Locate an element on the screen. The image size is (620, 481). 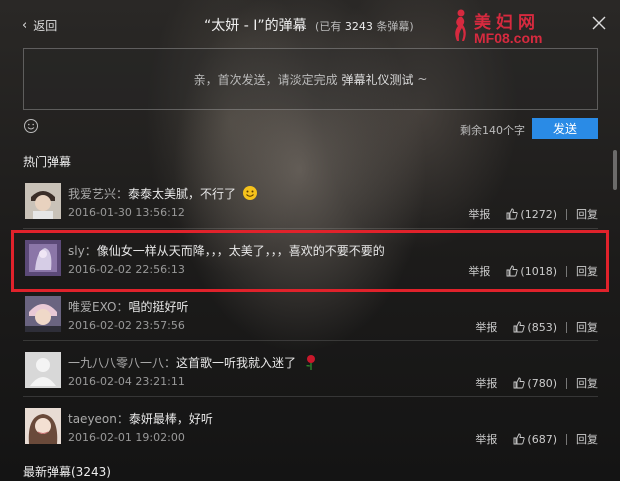
comment-date: 2016-02-04 23:21:11 is located at coordinates (126, 381).